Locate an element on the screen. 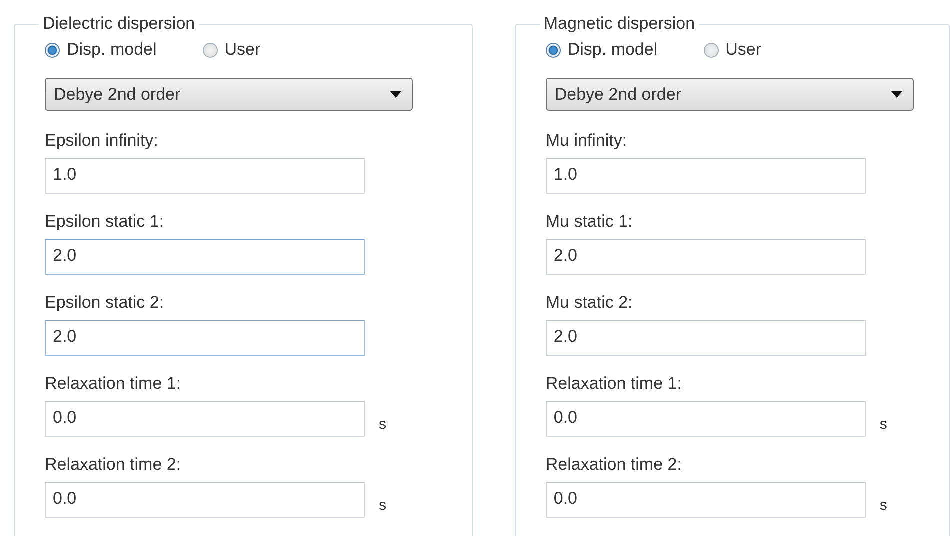 Image resolution: width=950 pixels, height=536 pixels. field-label: Mu static 2: is located at coordinates (590, 303).